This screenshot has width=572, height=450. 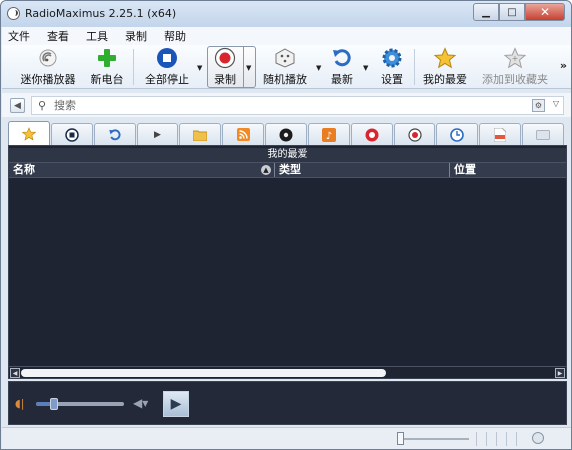 I want to click on tab-podcasts, so click(x=243, y=134).